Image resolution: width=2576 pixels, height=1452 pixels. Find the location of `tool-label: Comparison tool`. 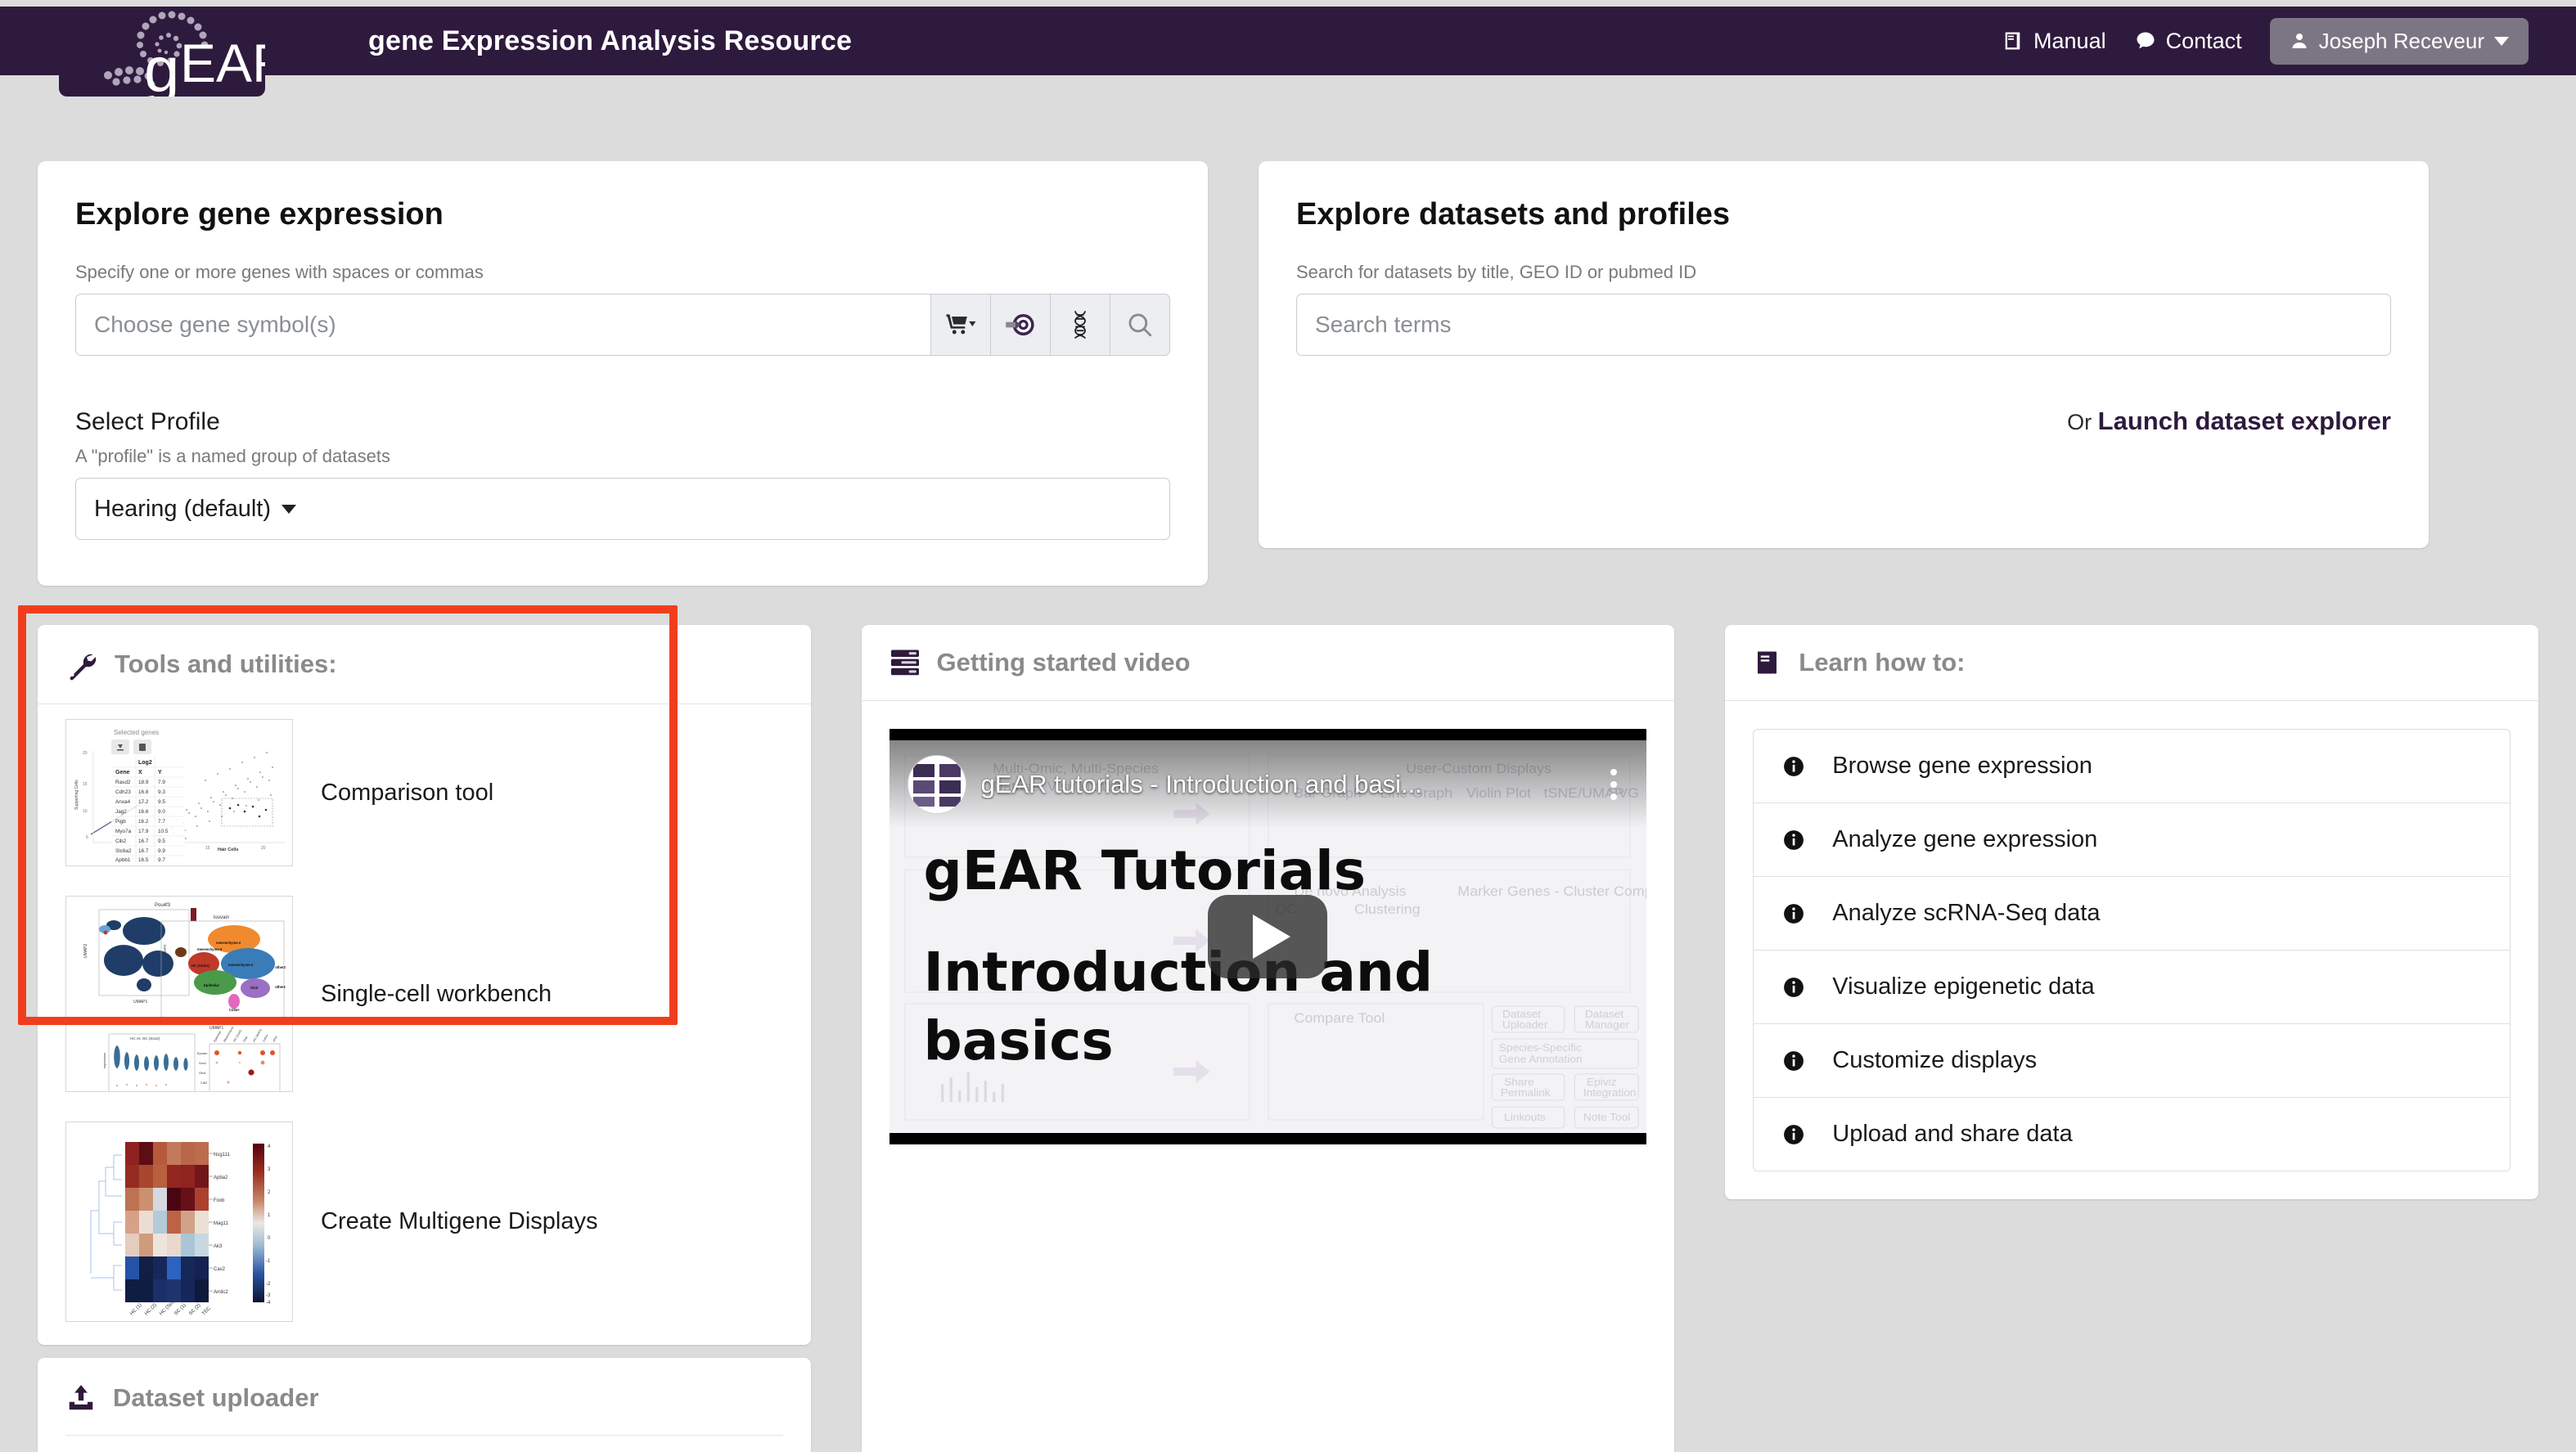

tool-label: Comparison tool is located at coordinates (407, 792).